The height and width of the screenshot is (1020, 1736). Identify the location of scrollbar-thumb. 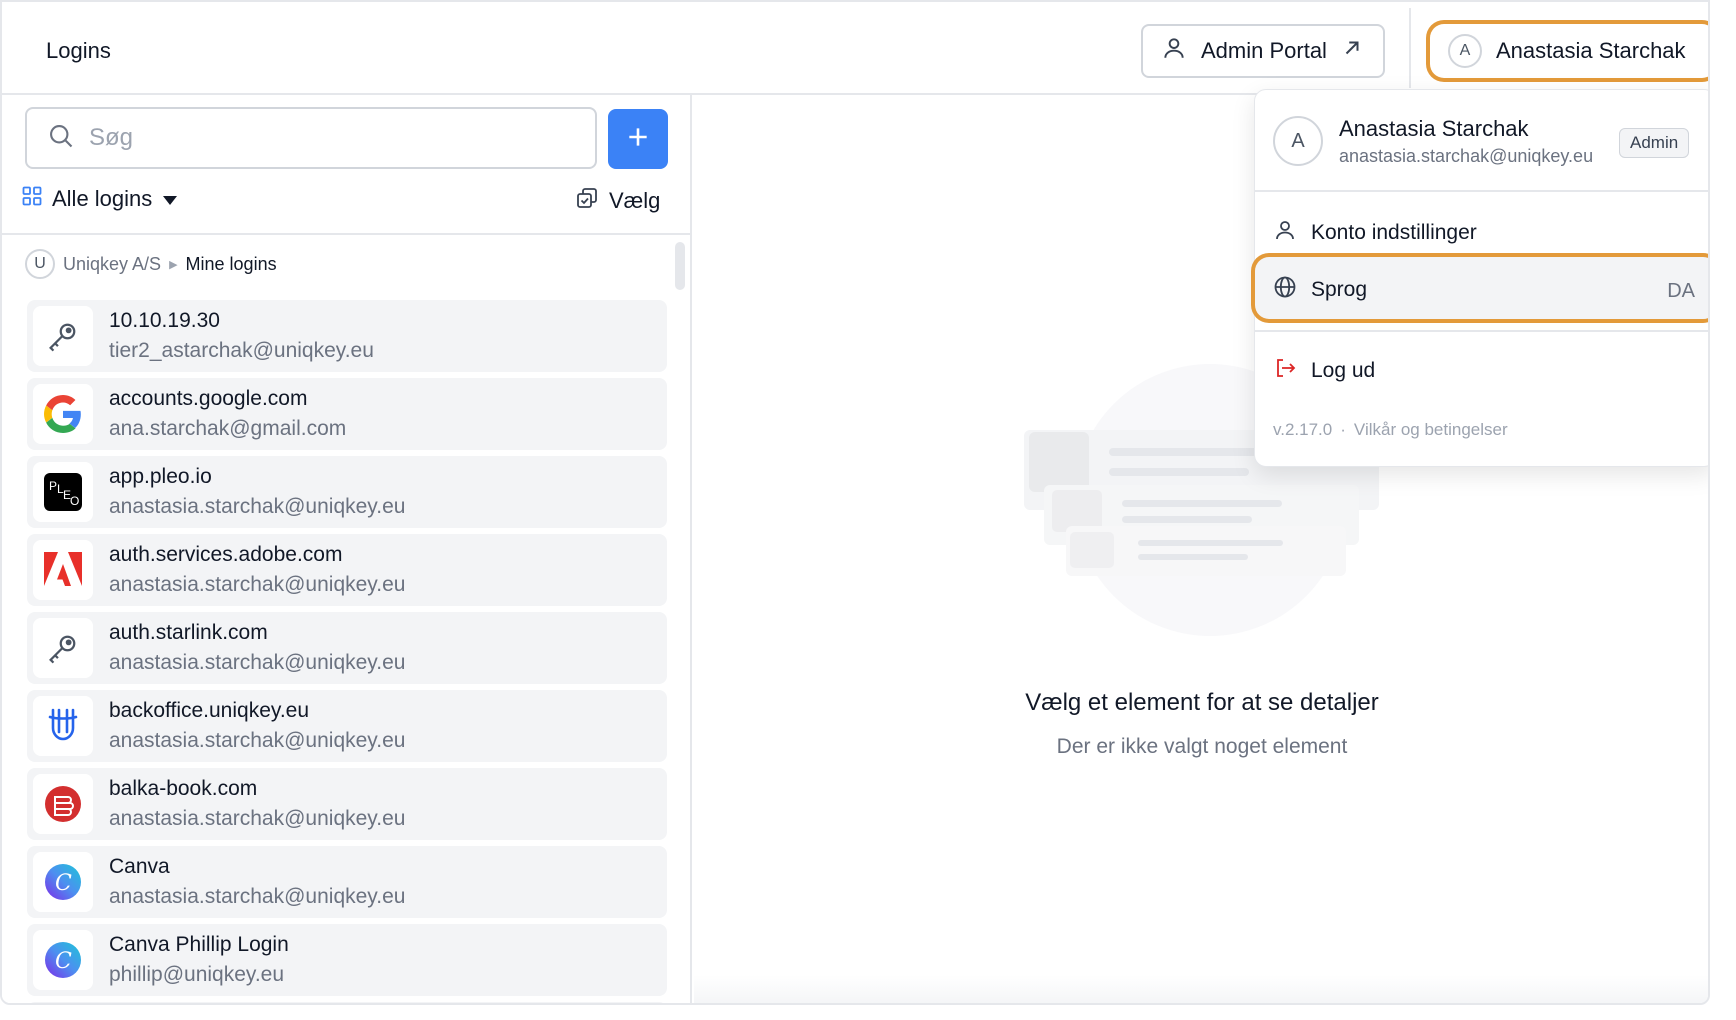
(680, 266).